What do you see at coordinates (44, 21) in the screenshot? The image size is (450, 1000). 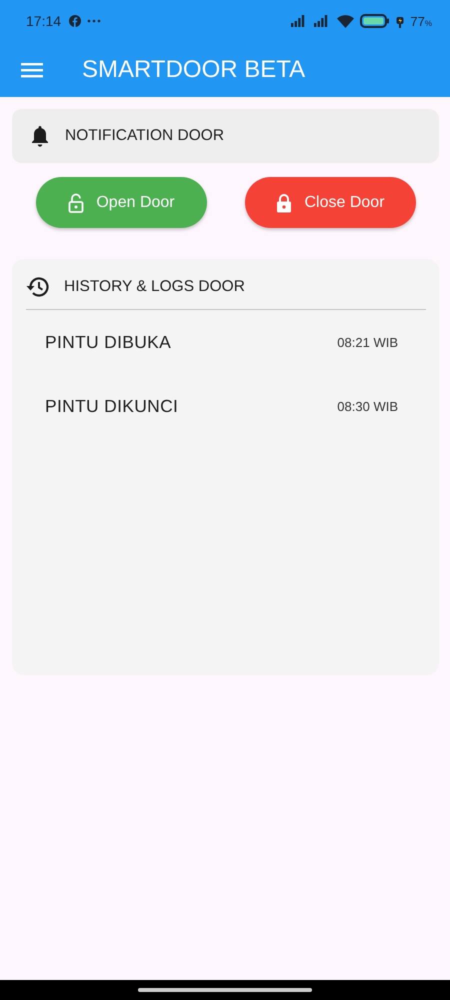 I see `status-time: 17:14` at bounding box center [44, 21].